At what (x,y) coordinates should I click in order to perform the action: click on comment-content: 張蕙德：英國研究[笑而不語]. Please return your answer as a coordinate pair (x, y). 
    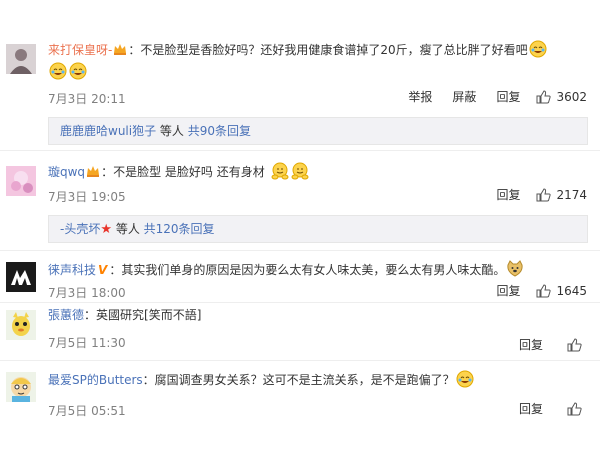
    Looking at the image, I should click on (124, 315).